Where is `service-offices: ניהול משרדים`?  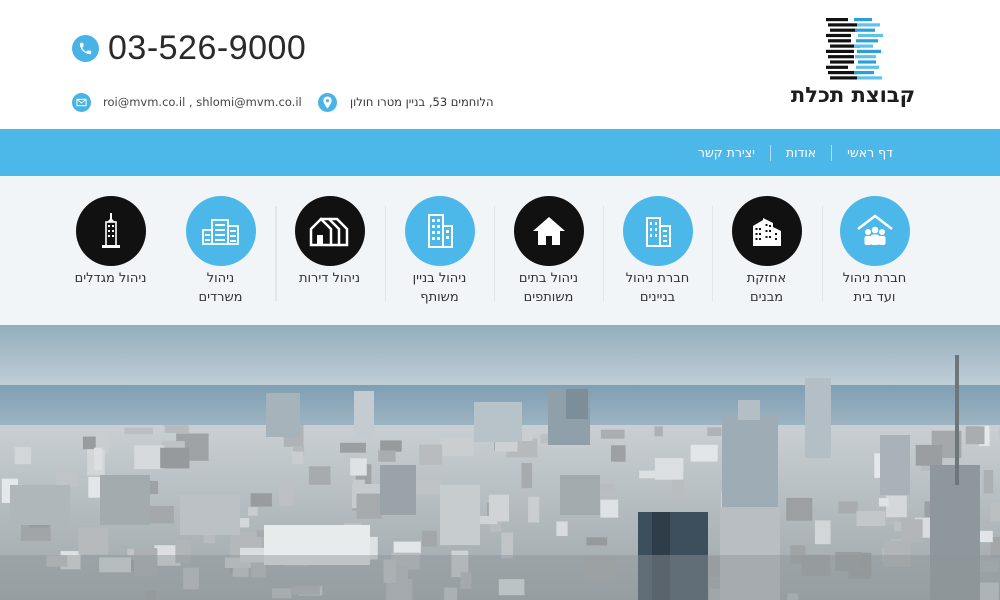 service-offices: ניהול משרדים is located at coordinates (220, 250).